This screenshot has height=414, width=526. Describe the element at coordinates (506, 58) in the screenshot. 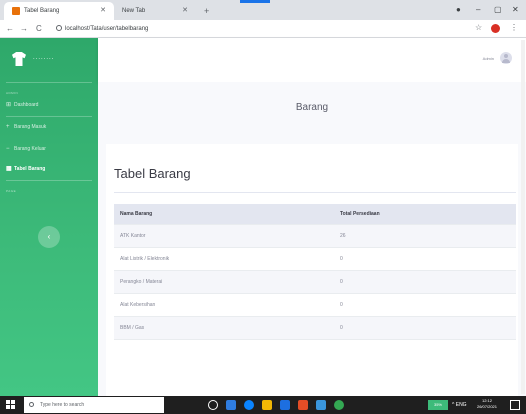

I see `avatar-icon` at that location.